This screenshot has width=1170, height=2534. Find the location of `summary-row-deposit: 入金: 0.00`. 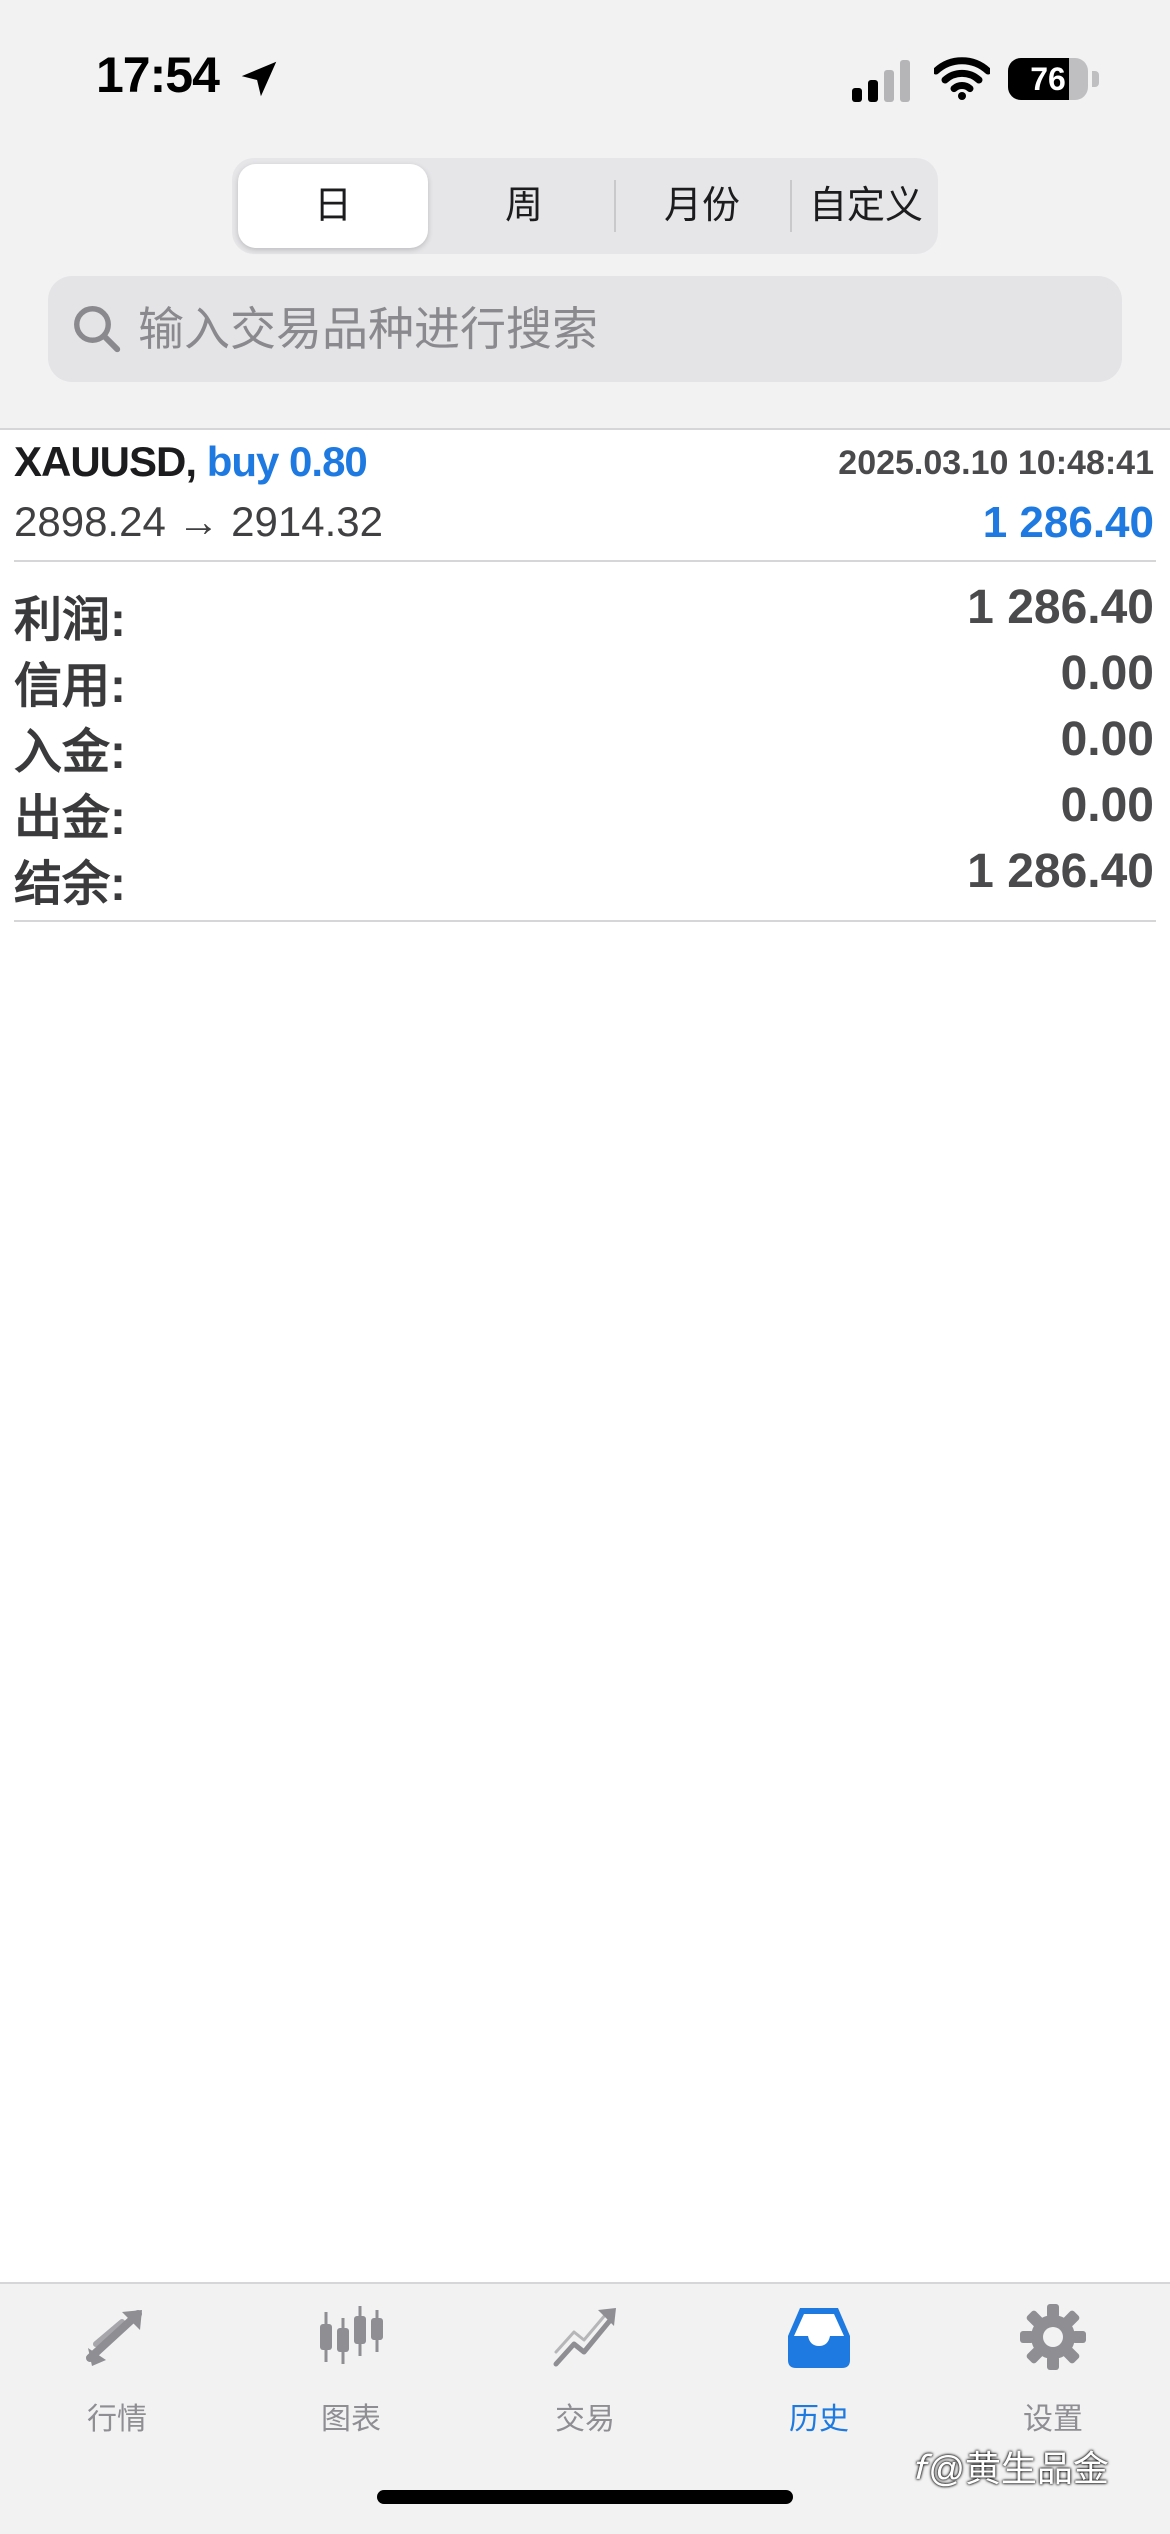

summary-row-deposit: 入金: 0.00 is located at coordinates (585, 745).